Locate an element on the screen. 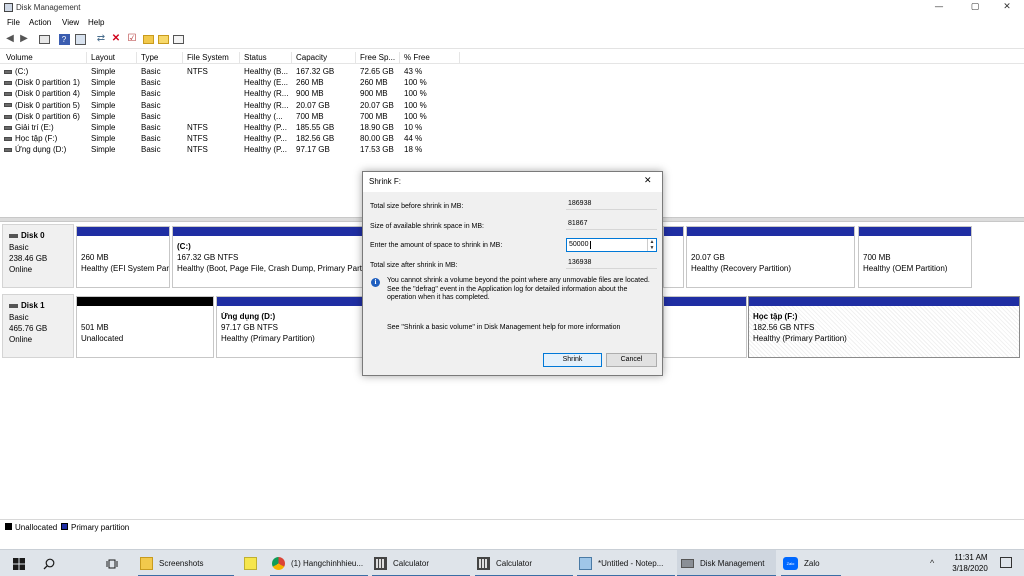 The image size is (1024, 576). total-size-label: Total size before shrink in MB: is located at coordinates (417, 206).